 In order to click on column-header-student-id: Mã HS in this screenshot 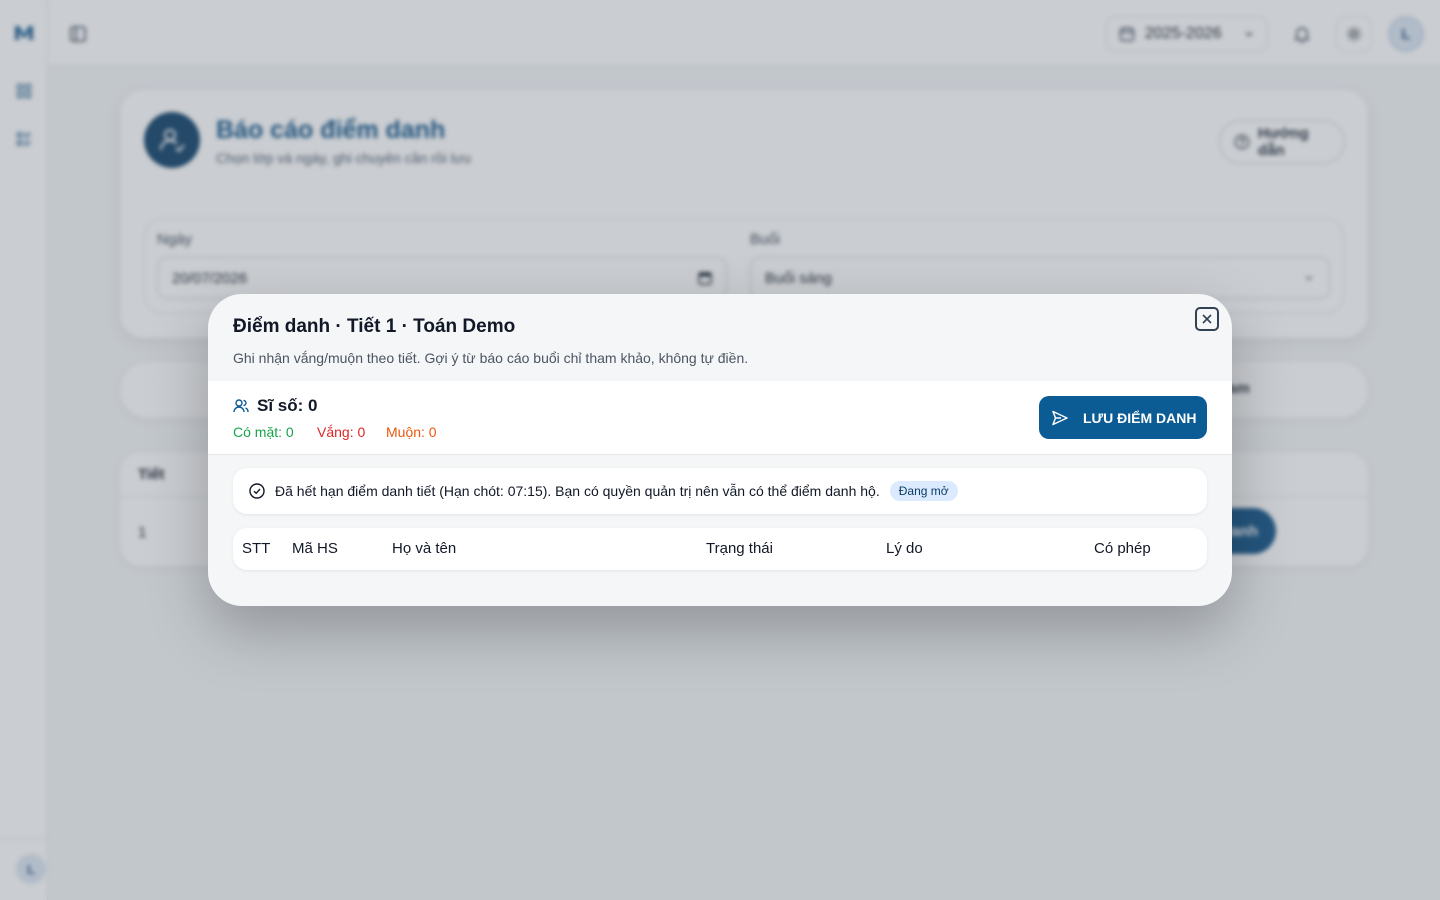, I will do `click(315, 548)`.